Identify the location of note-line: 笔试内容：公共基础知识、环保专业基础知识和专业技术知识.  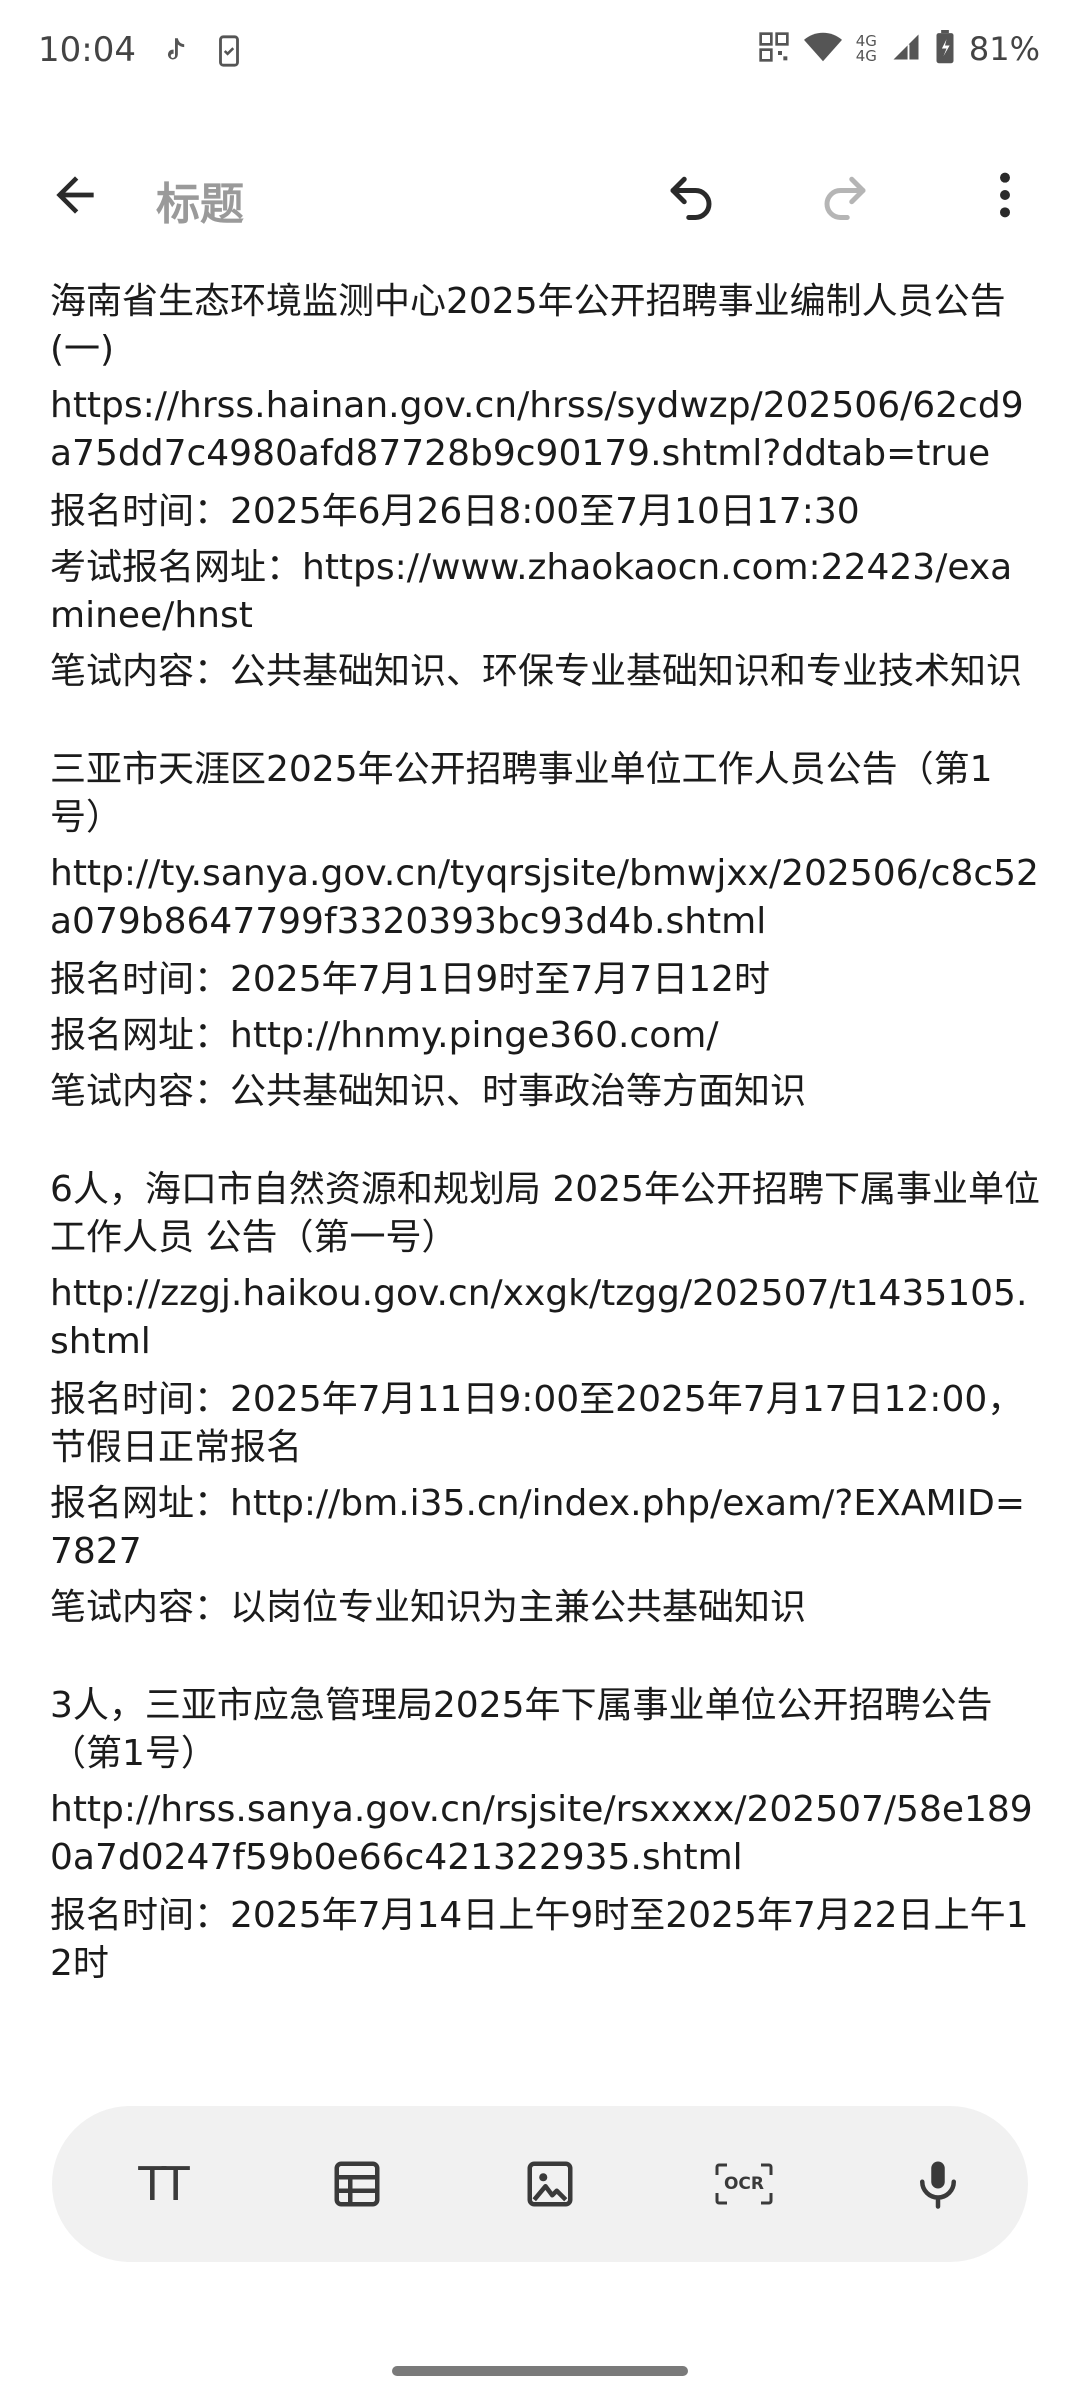
(536, 671).